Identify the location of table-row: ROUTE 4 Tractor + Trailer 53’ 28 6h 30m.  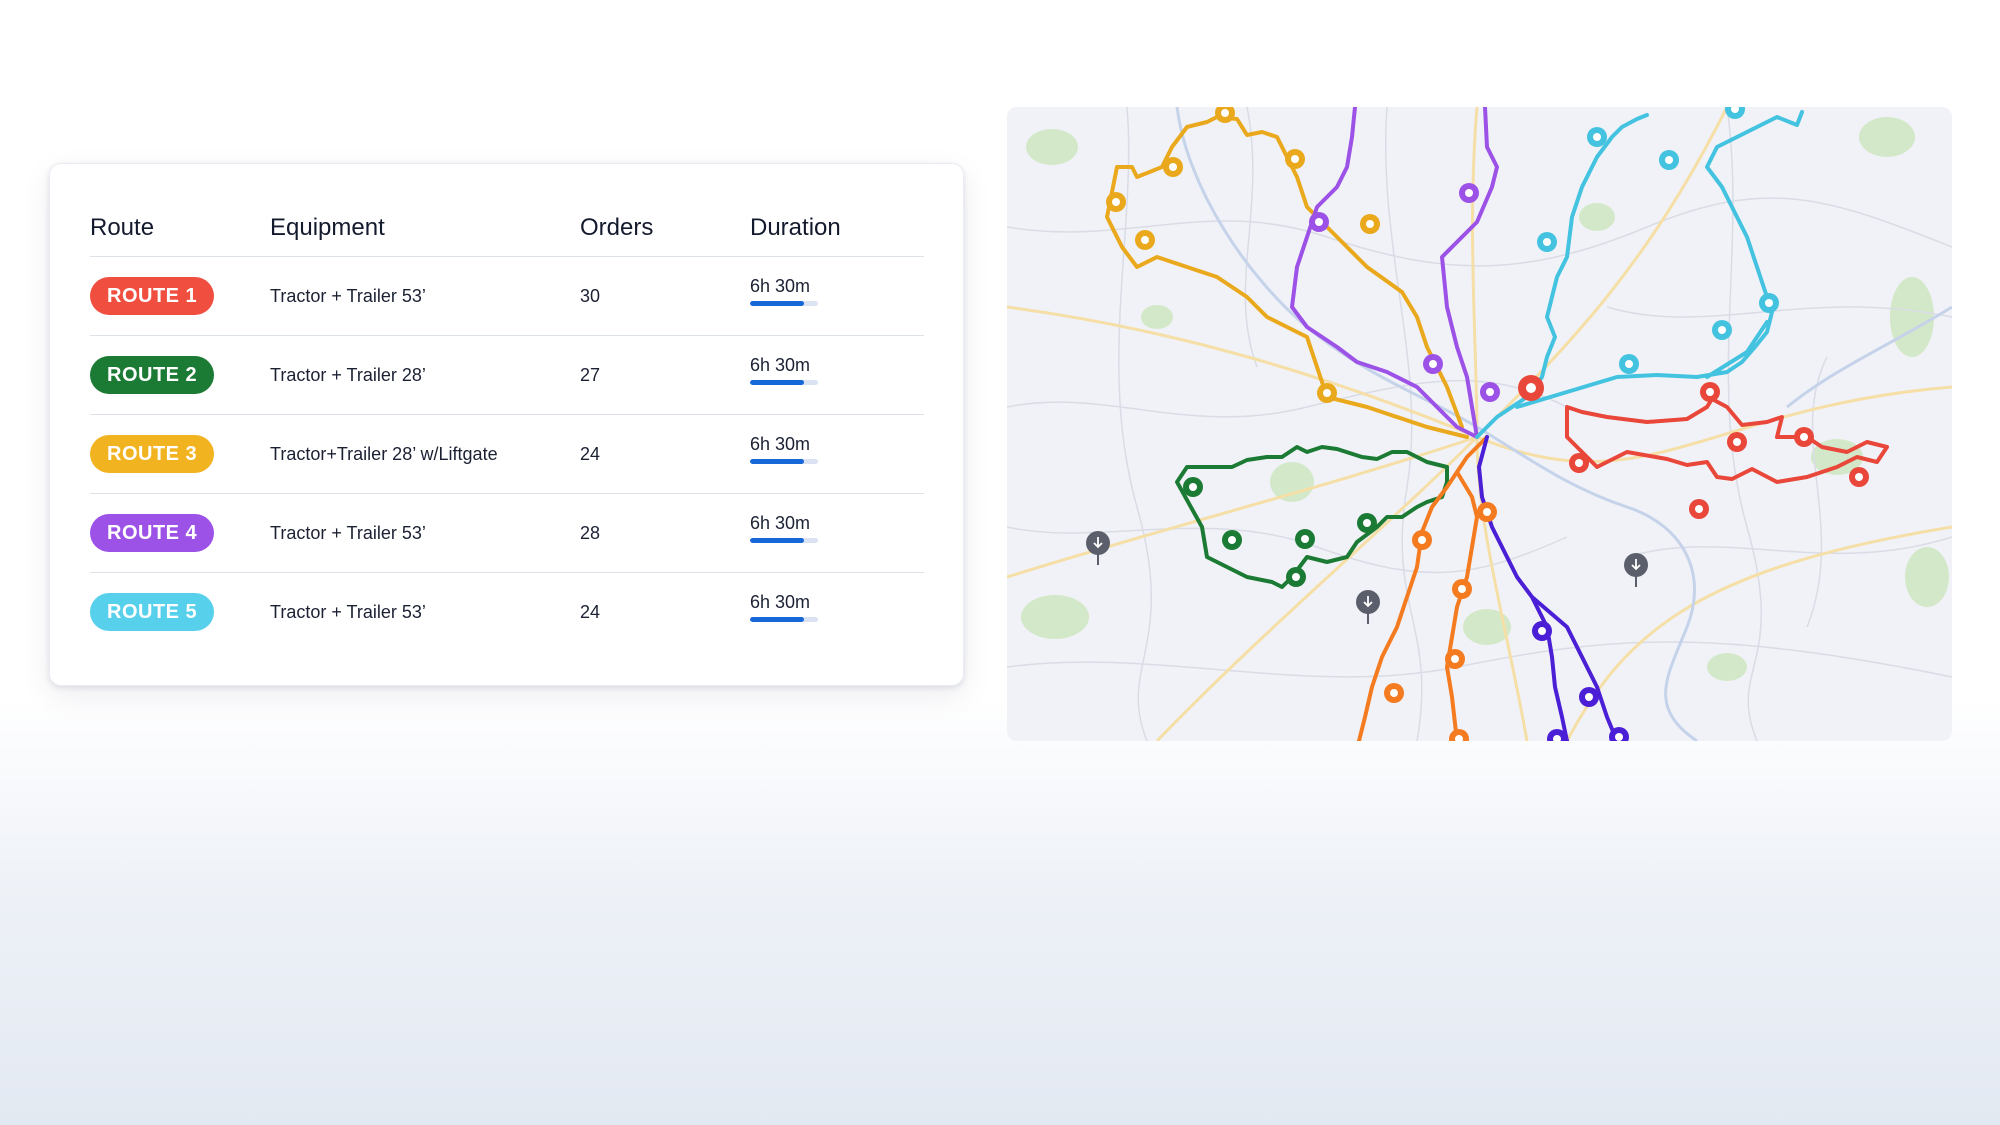
(507, 533).